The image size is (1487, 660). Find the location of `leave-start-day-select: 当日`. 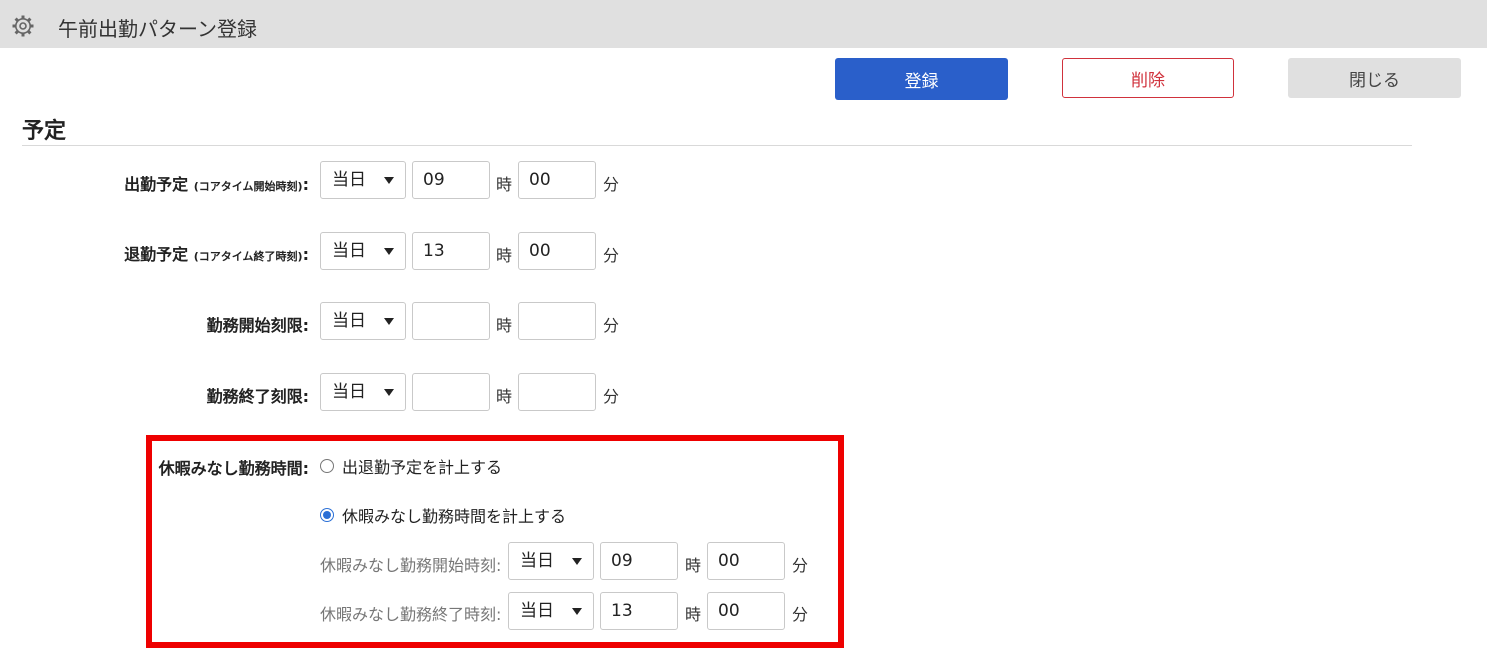

leave-start-day-select: 当日 is located at coordinates (551, 561).